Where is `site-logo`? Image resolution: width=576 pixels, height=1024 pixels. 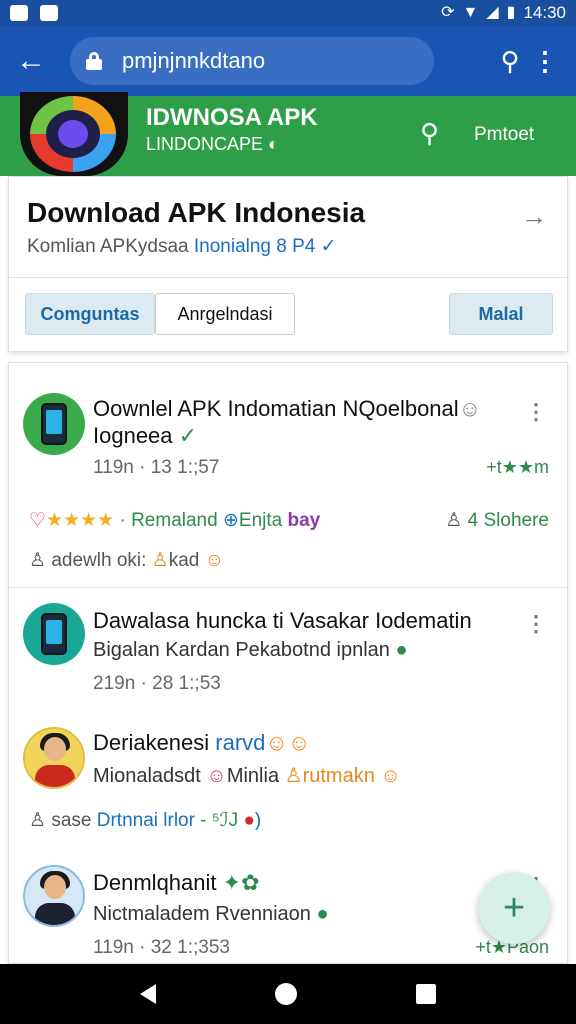 site-logo is located at coordinates (74, 134).